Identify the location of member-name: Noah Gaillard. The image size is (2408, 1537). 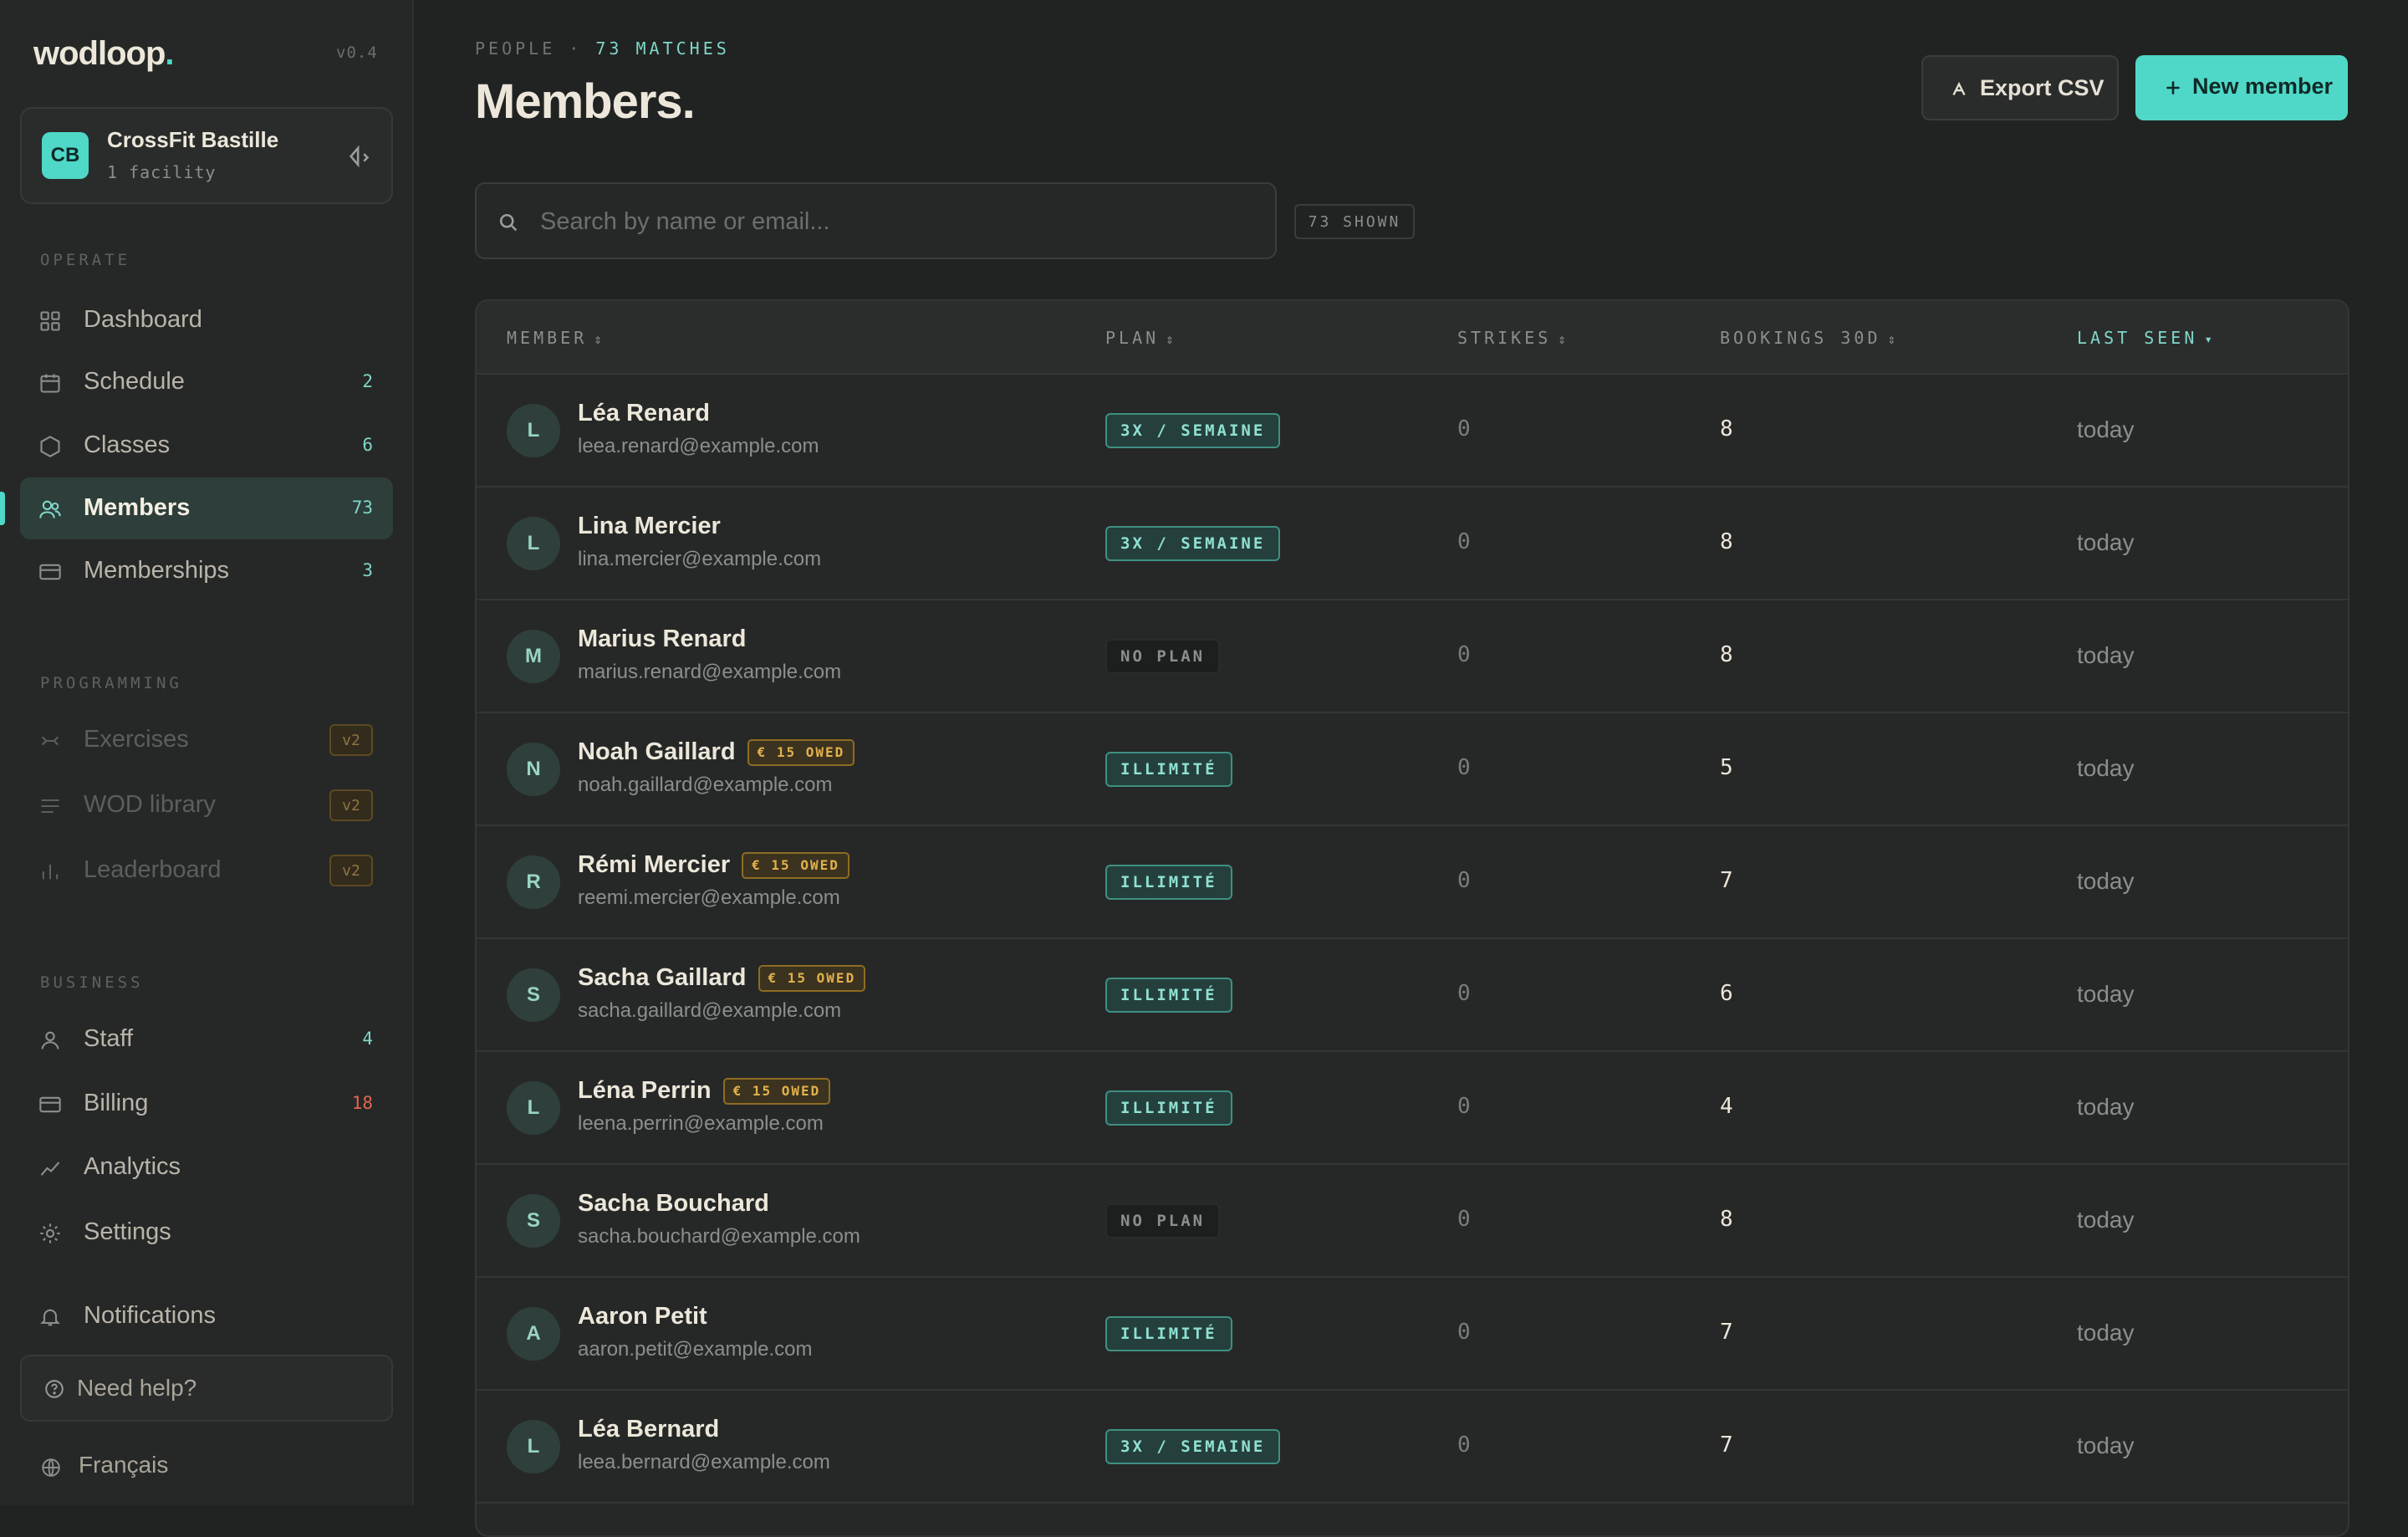
(657, 752).